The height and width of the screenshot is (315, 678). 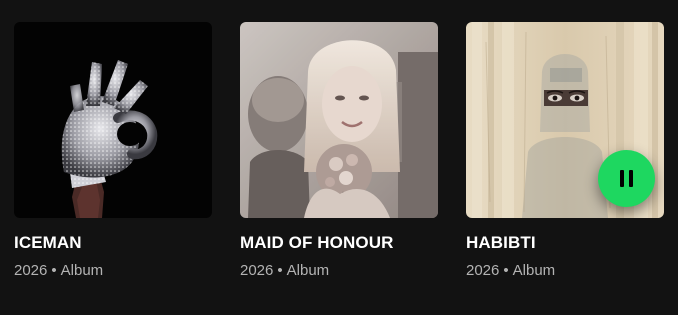 I want to click on pause-icon, so click(x=626, y=178).